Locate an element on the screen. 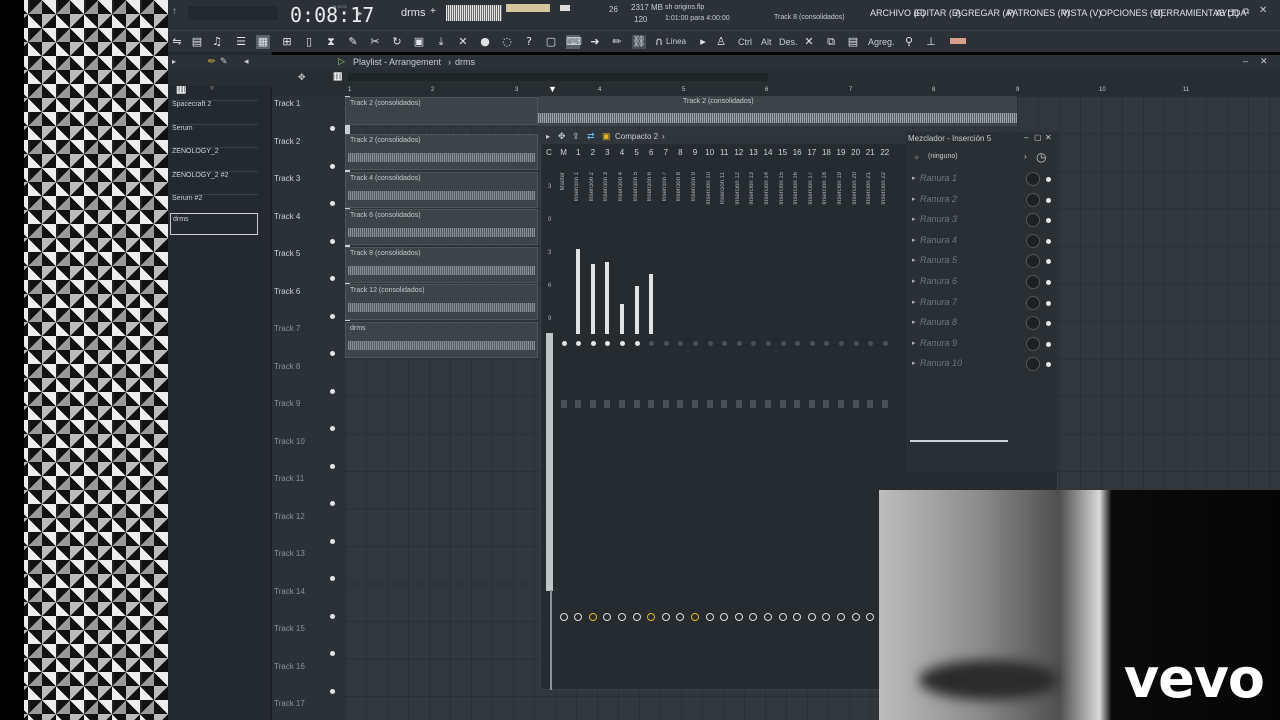  mixer-strip-name: Inserción 22 is located at coordinates (884, 188).